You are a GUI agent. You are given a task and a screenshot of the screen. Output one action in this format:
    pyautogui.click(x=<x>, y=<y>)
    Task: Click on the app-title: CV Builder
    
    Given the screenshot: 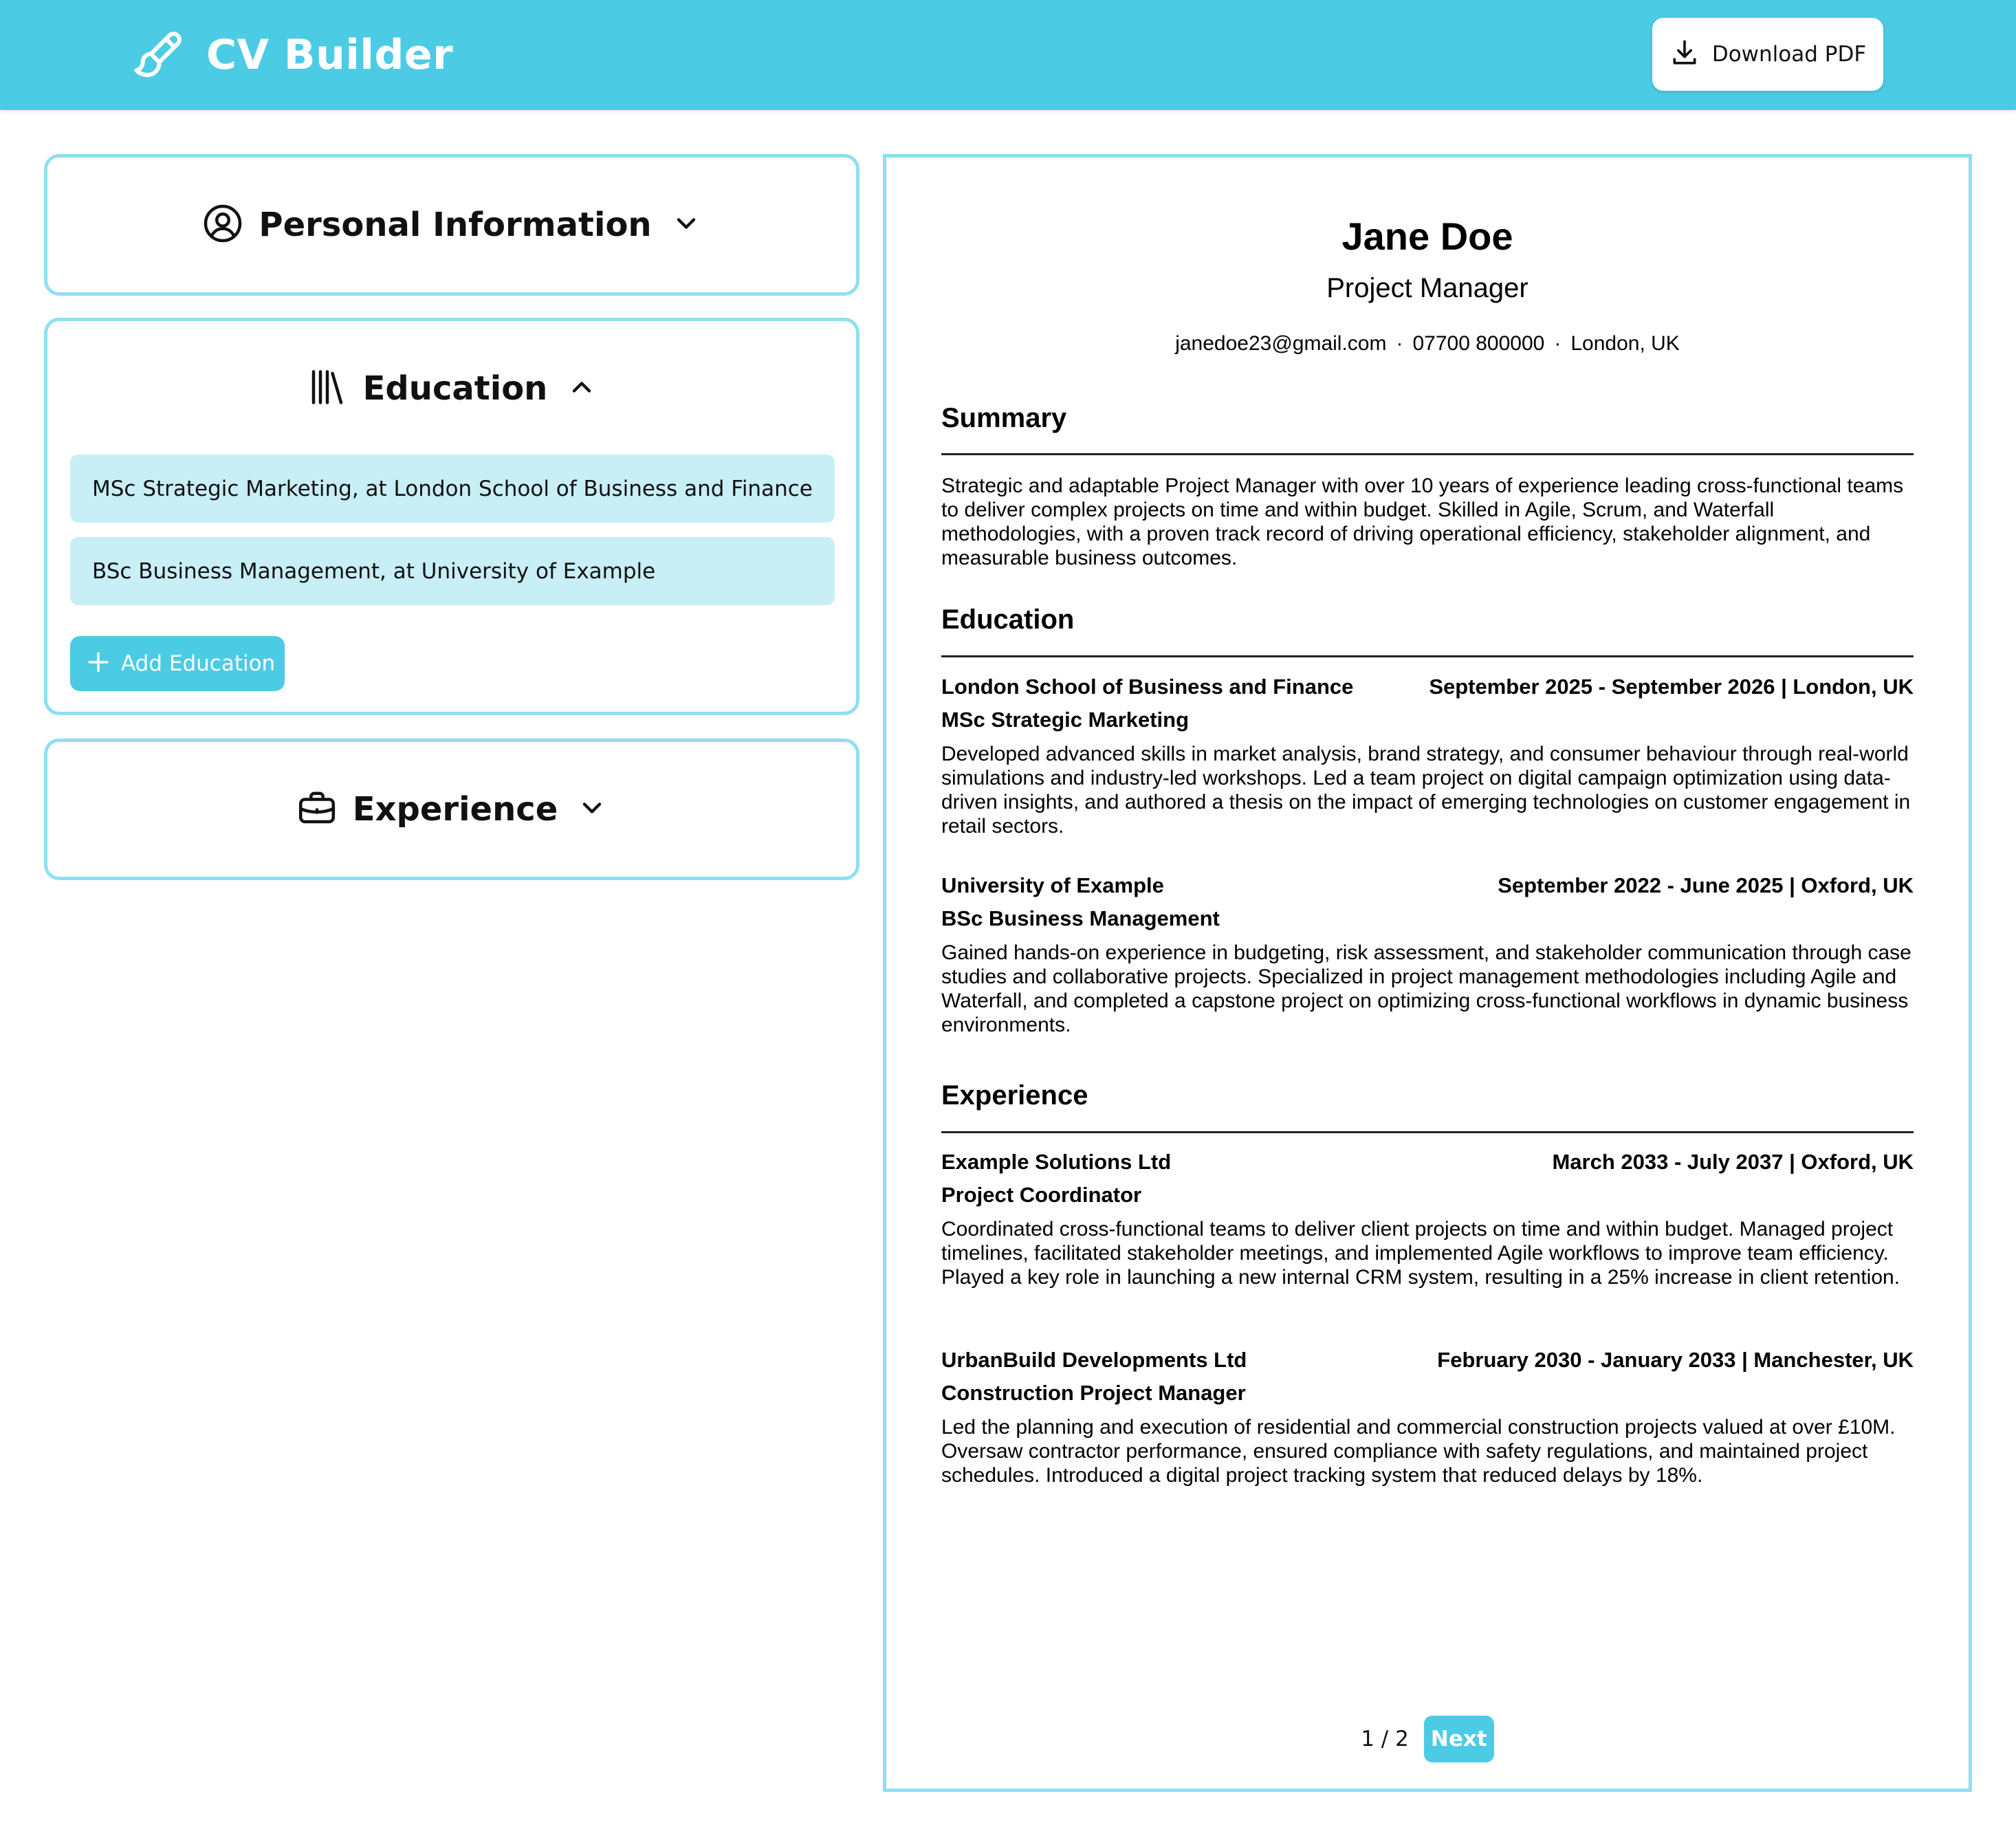 What is the action you would take?
    pyautogui.click(x=330, y=55)
    